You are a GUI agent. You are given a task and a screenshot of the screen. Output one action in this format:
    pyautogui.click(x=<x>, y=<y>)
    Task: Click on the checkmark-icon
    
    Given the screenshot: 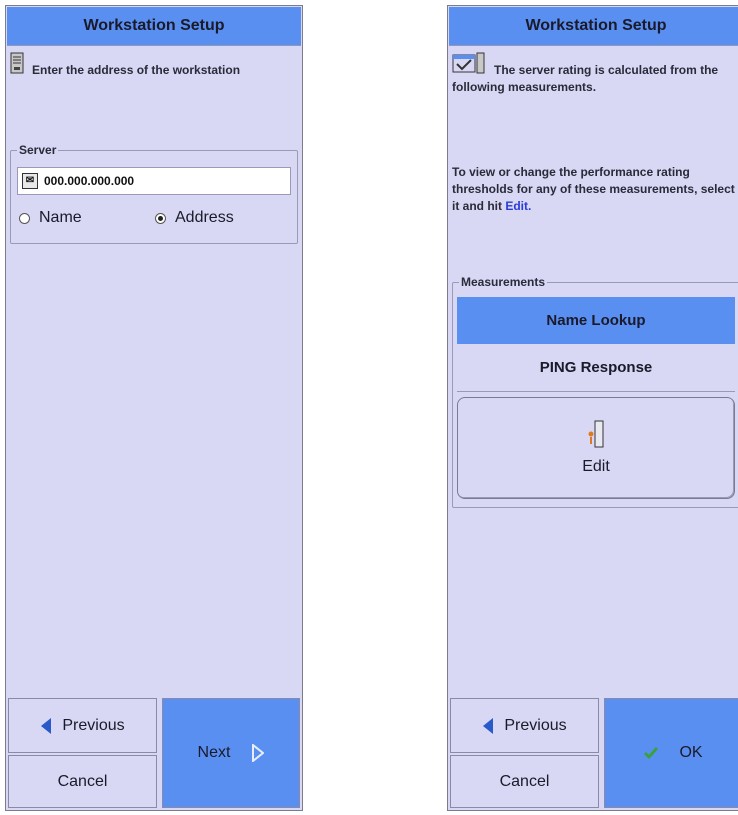 What is the action you would take?
    pyautogui.click(x=651, y=753)
    